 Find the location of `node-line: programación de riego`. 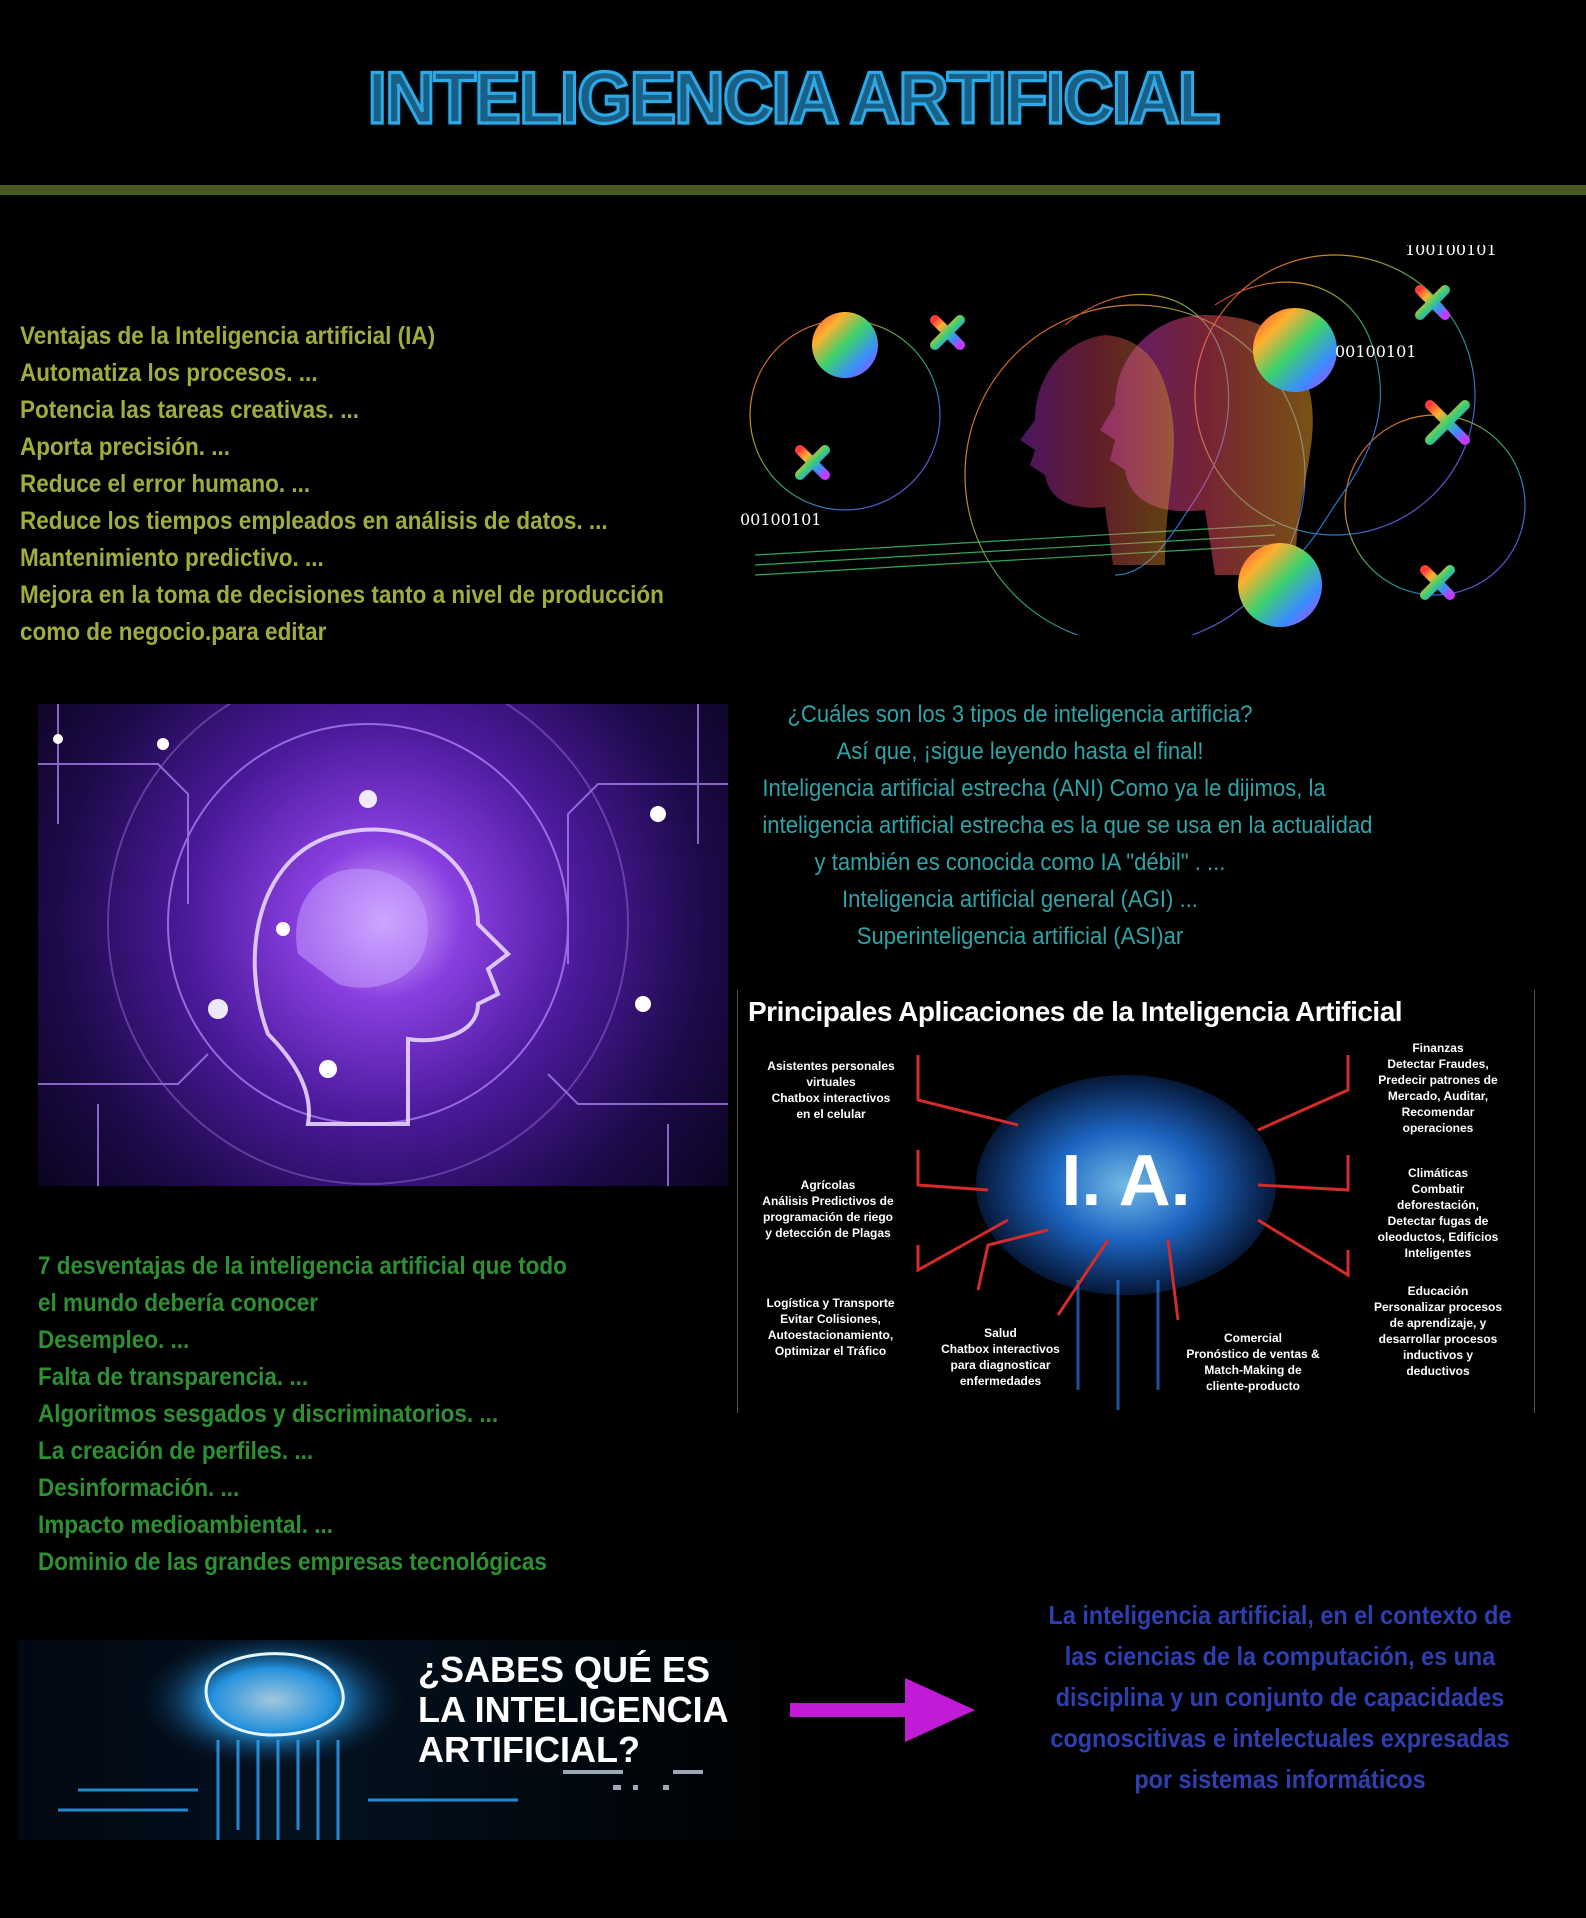

node-line: programación de riego is located at coordinates (828, 1217).